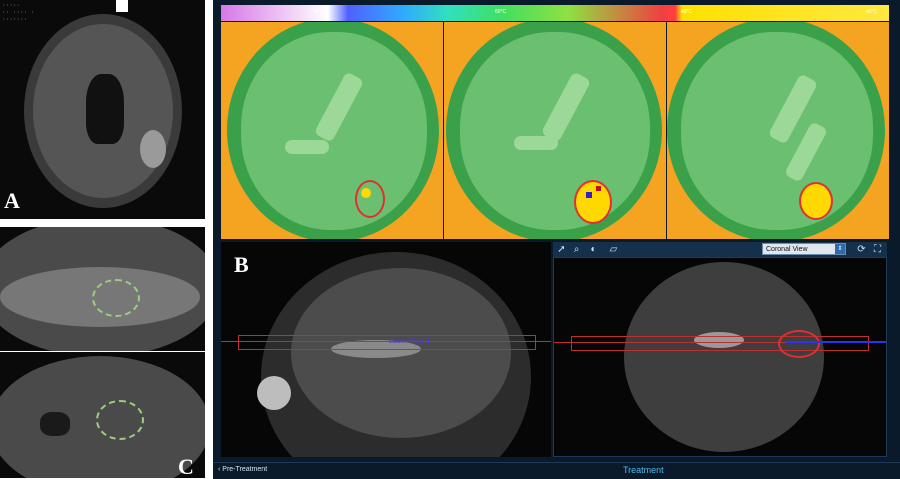 The image size is (900, 479). Describe the element at coordinates (872, 12) in the screenshot. I see `colorbar-tick: 40°C` at that location.